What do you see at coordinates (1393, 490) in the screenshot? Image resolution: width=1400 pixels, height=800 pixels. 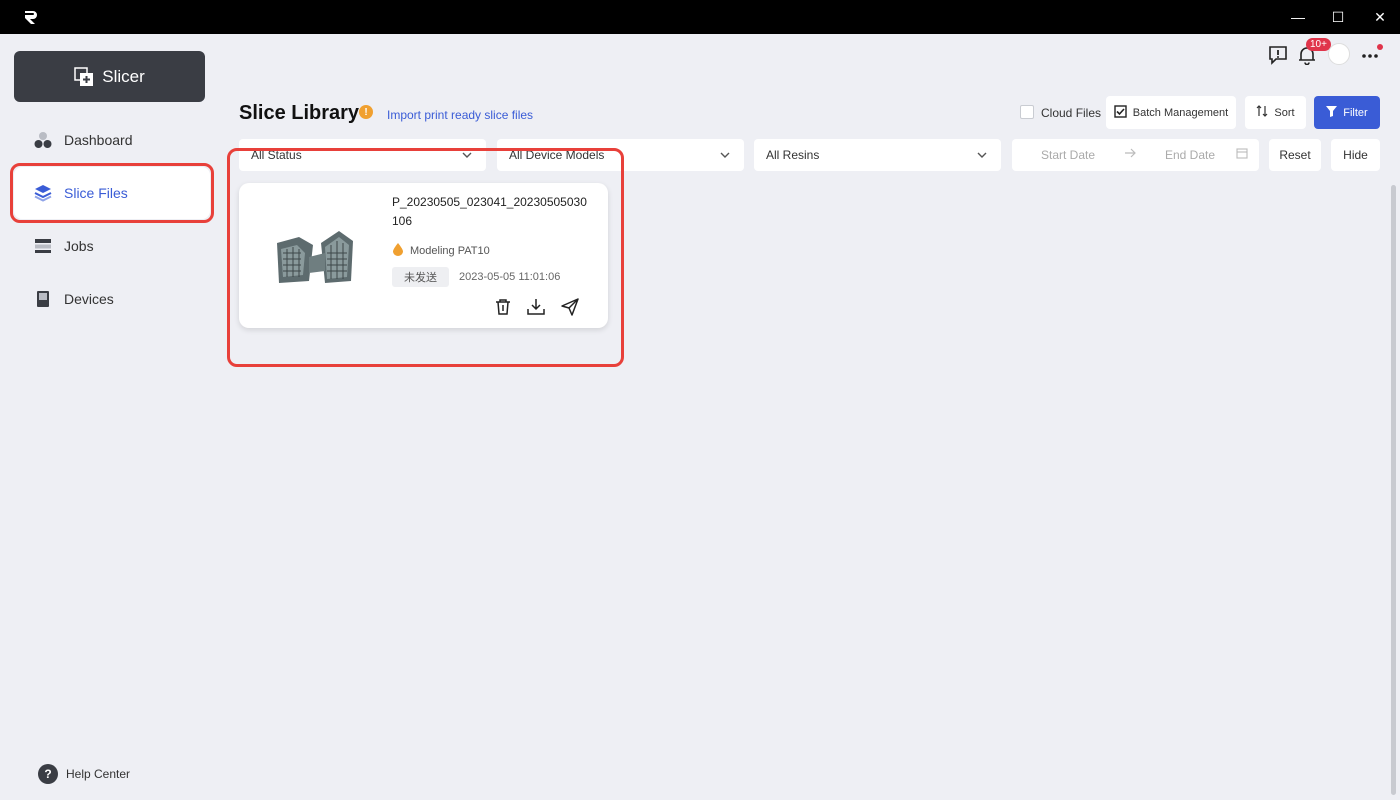 I see `scrollbar` at bounding box center [1393, 490].